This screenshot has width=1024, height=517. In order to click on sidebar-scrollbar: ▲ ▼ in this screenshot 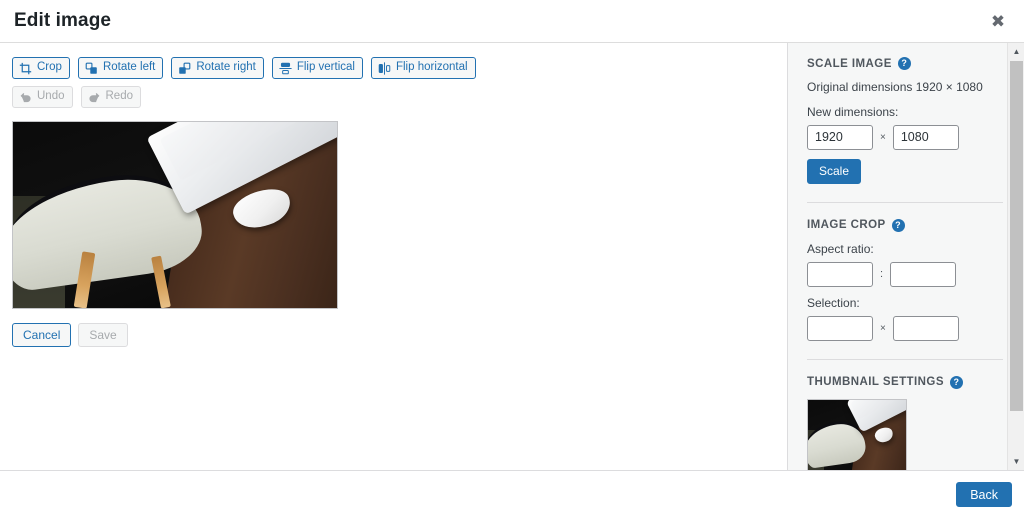, I will do `click(1015, 256)`.